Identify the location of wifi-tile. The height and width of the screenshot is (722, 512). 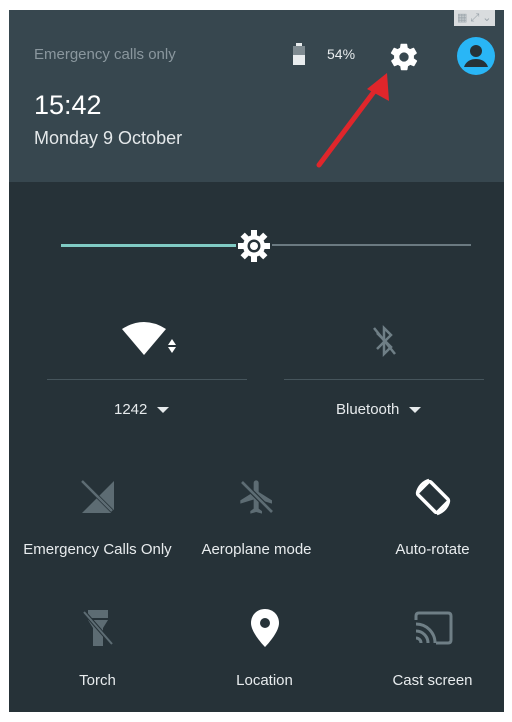
(147, 341).